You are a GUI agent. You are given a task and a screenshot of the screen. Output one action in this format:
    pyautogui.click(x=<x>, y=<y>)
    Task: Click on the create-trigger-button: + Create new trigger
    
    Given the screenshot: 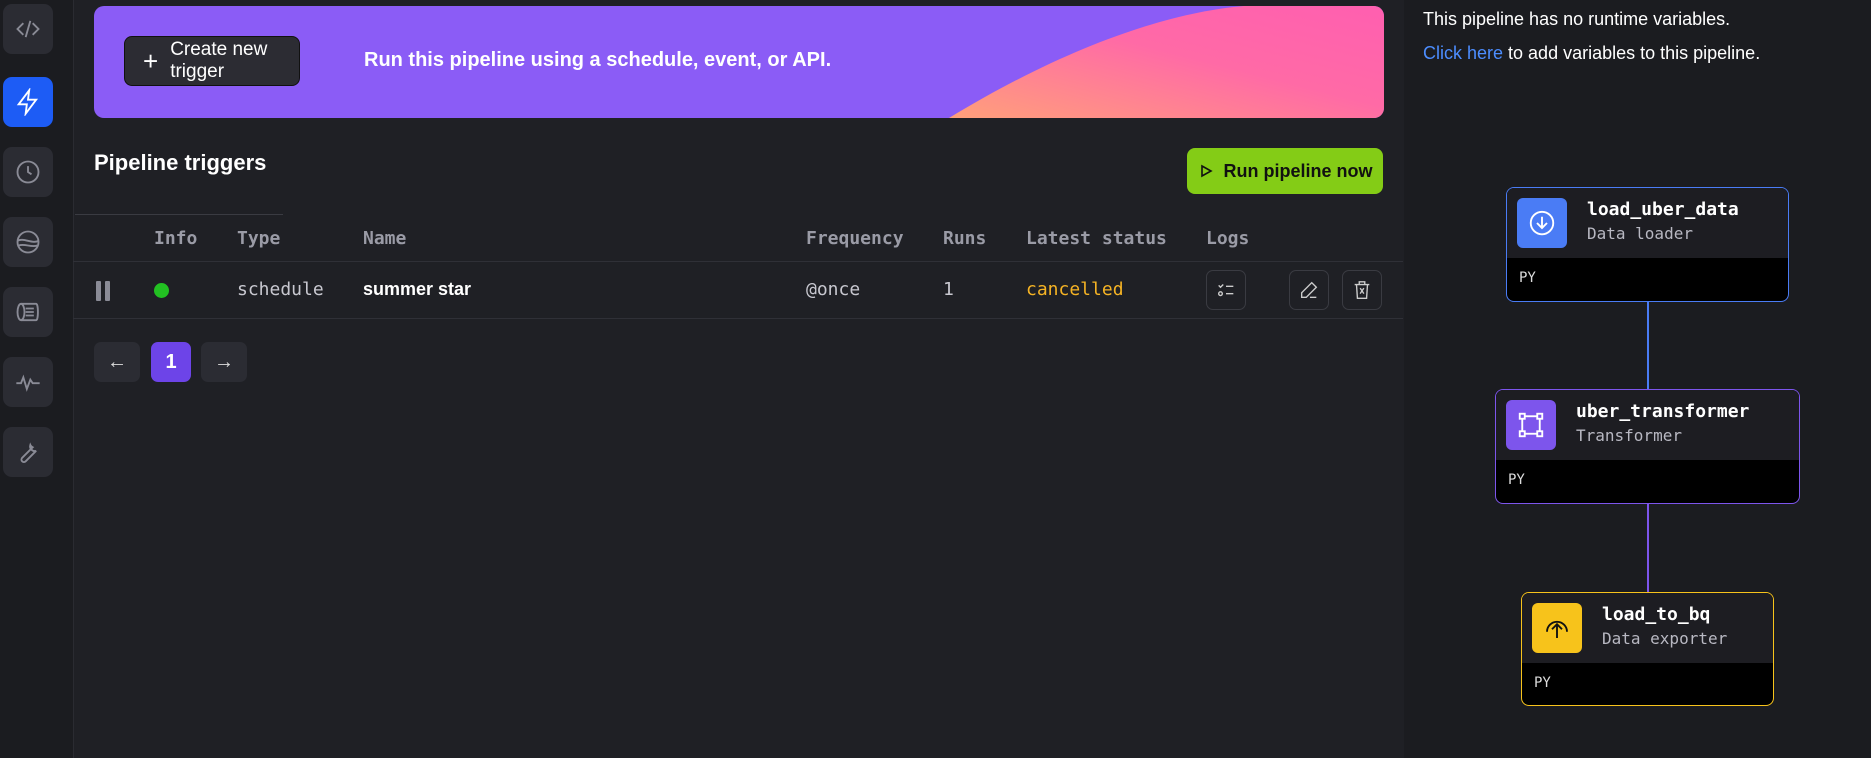 What is the action you would take?
    pyautogui.click(x=212, y=61)
    